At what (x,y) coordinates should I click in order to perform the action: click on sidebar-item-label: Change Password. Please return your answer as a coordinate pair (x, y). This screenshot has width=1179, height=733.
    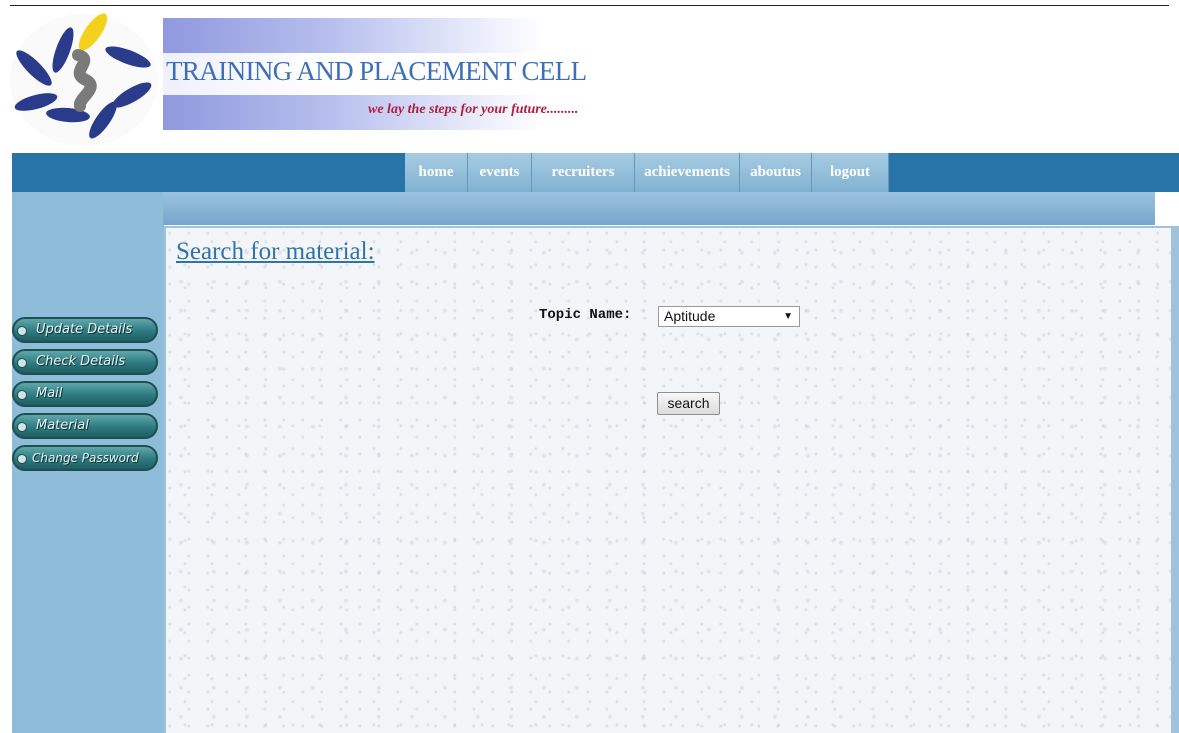
    Looking at the image, I should click on (85, 458).